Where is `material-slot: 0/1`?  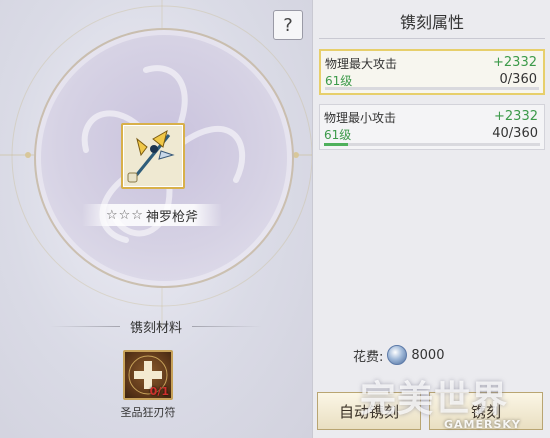 material-slot: 0/1 is located at coordinates (148, 375).